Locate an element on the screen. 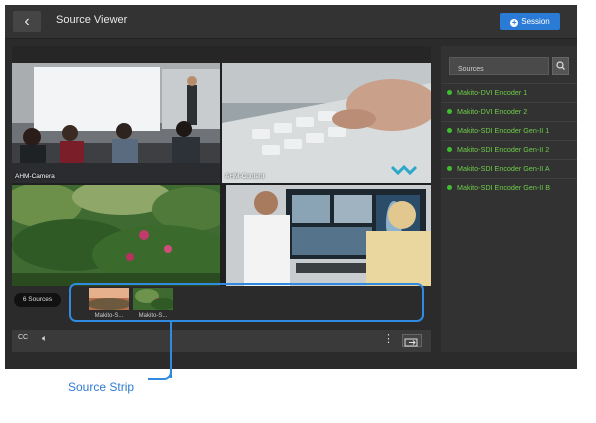  top-bar: ‹ Source Viewer + Session is located at coordinates (291, 22).